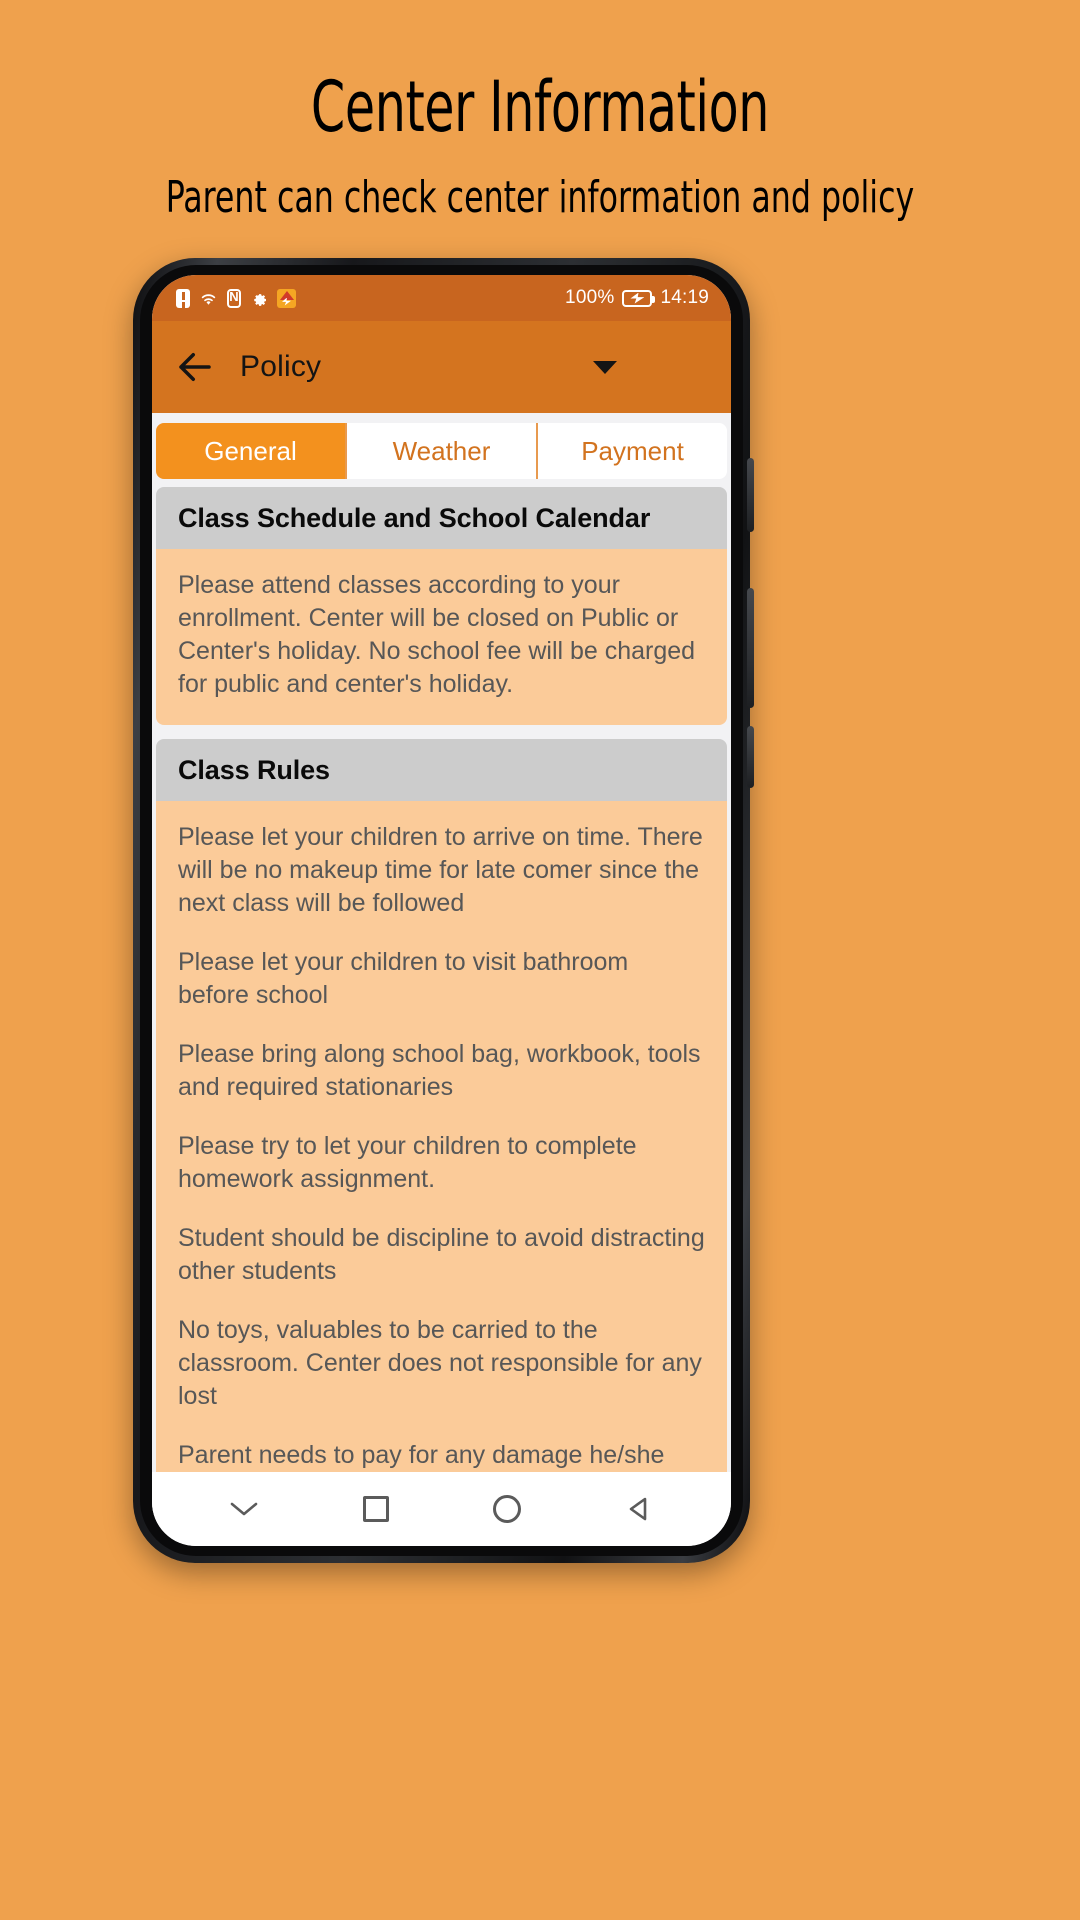 This screenshot has height=1920, width=1080. I want to click on home-circle-icon, so click(507, 1509).